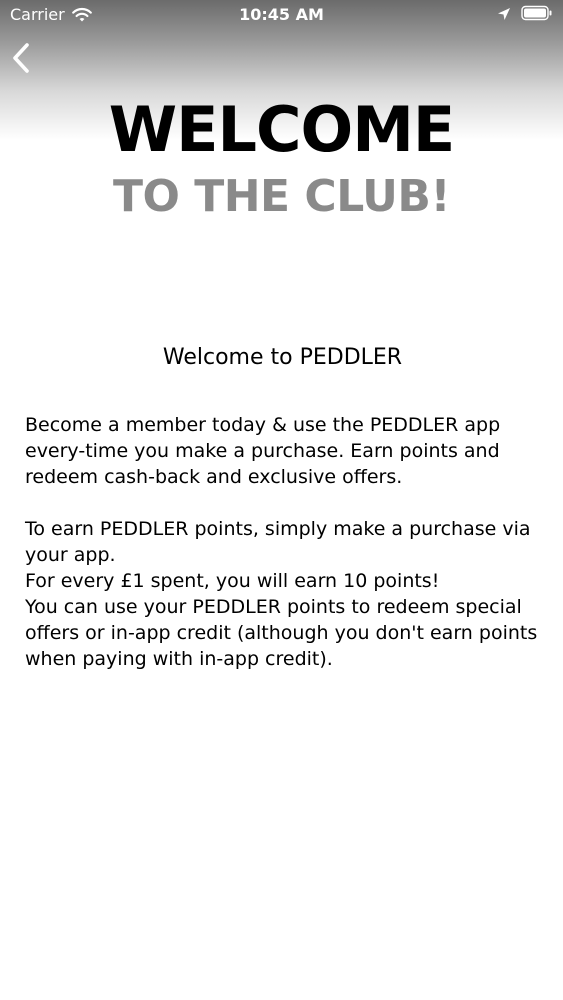 This screenshot has height=1000, width=563. I want to click on back-button, so click(23, 58).